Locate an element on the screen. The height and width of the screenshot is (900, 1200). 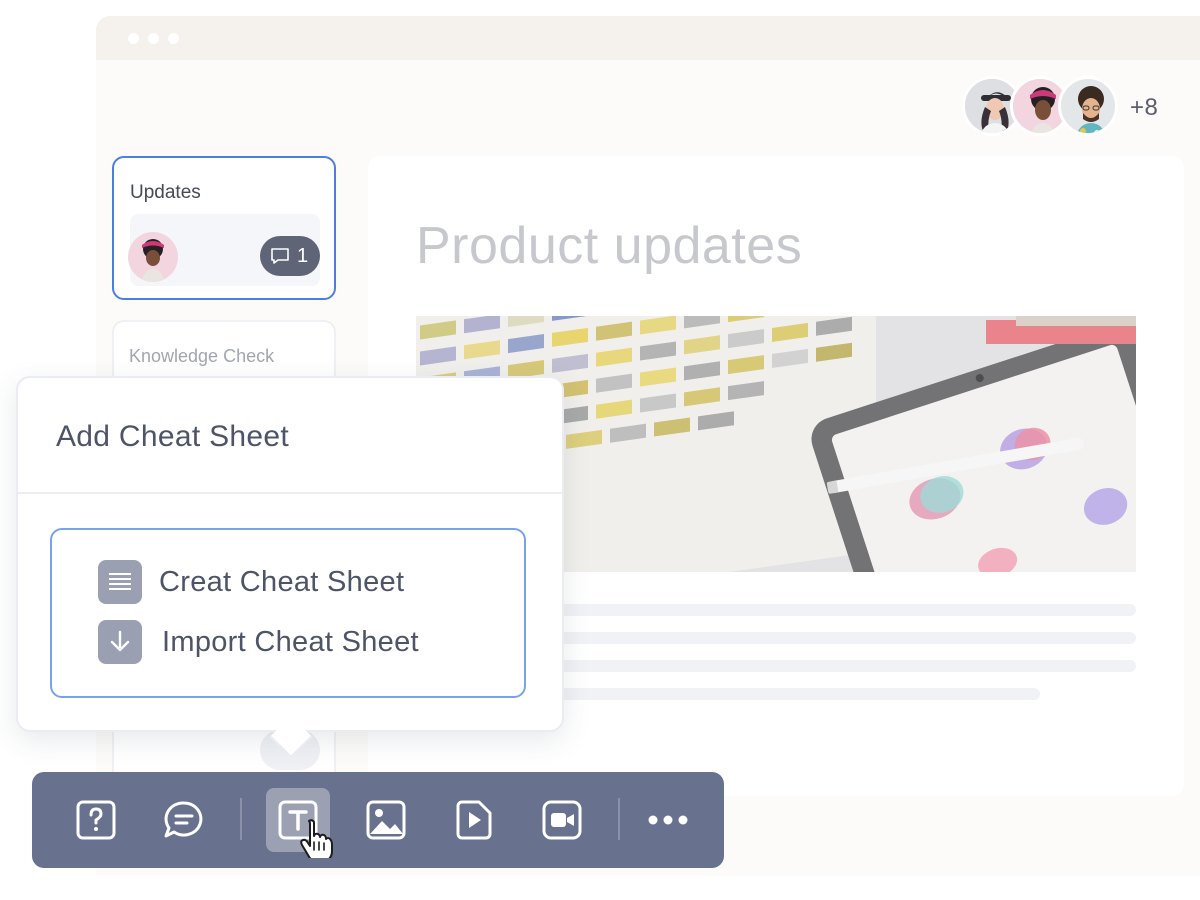
popup-title: Add Cheat Sheet is located at coordinates (173, 436).